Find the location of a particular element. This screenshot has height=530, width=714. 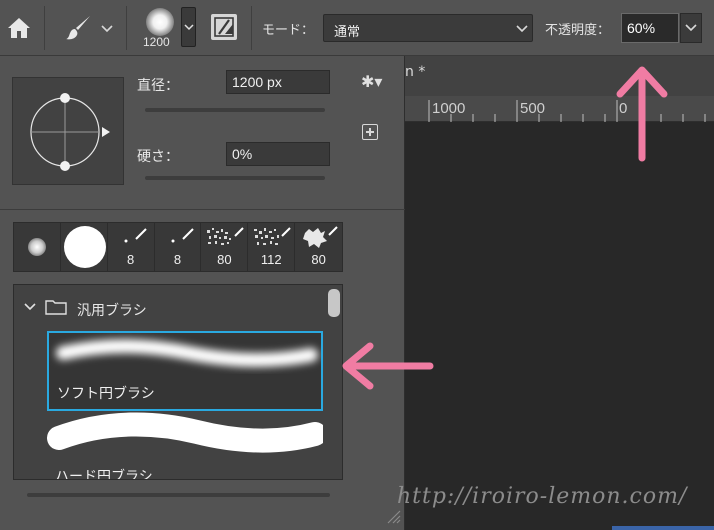

brush-group-general: 汎用ブラシ is located at coordinates (173, 302).